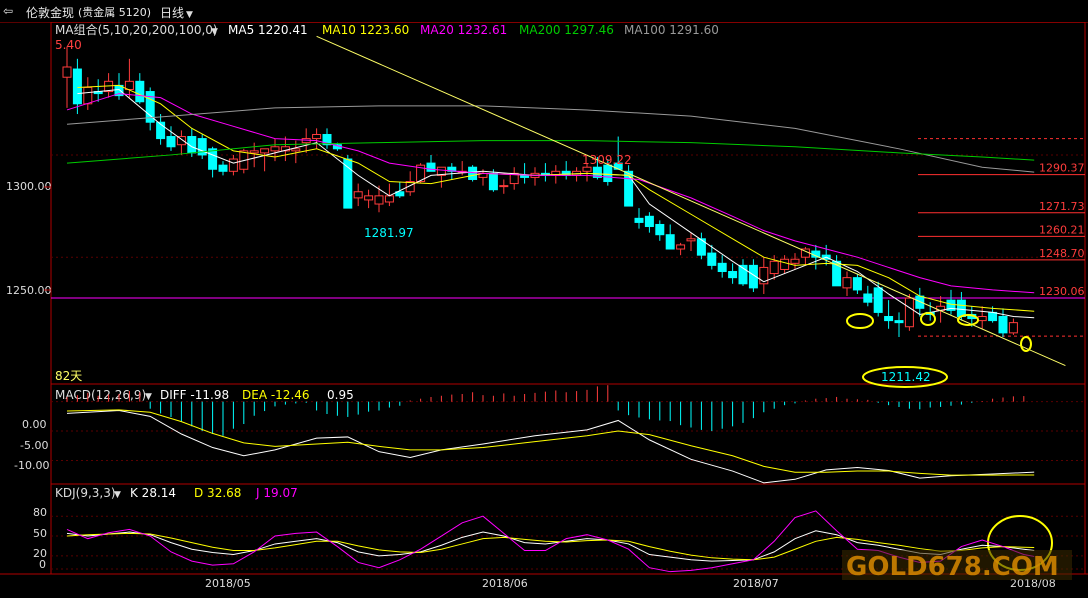  I want to click on kdj-tick-50: 50, so click(40, 533).